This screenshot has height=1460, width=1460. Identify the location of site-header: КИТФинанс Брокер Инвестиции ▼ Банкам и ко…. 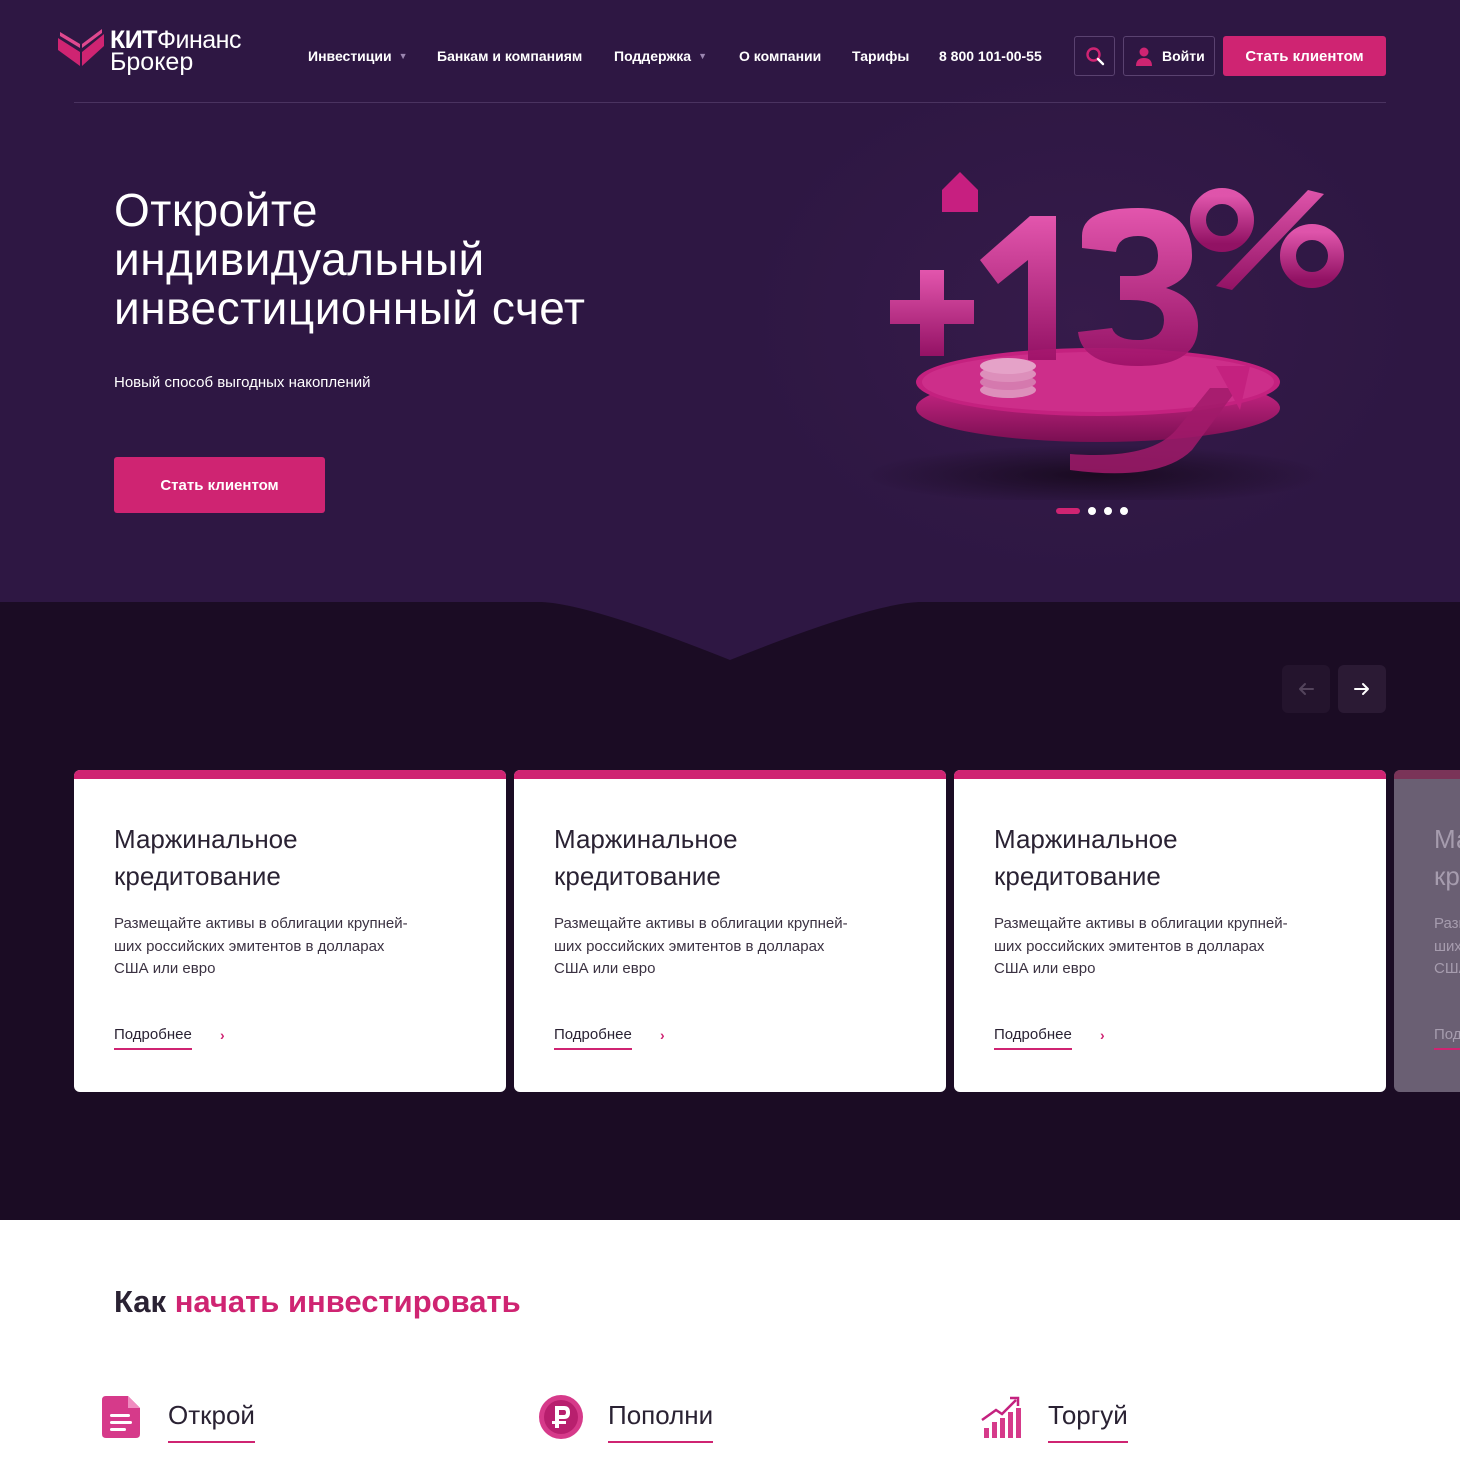
(730, 52).